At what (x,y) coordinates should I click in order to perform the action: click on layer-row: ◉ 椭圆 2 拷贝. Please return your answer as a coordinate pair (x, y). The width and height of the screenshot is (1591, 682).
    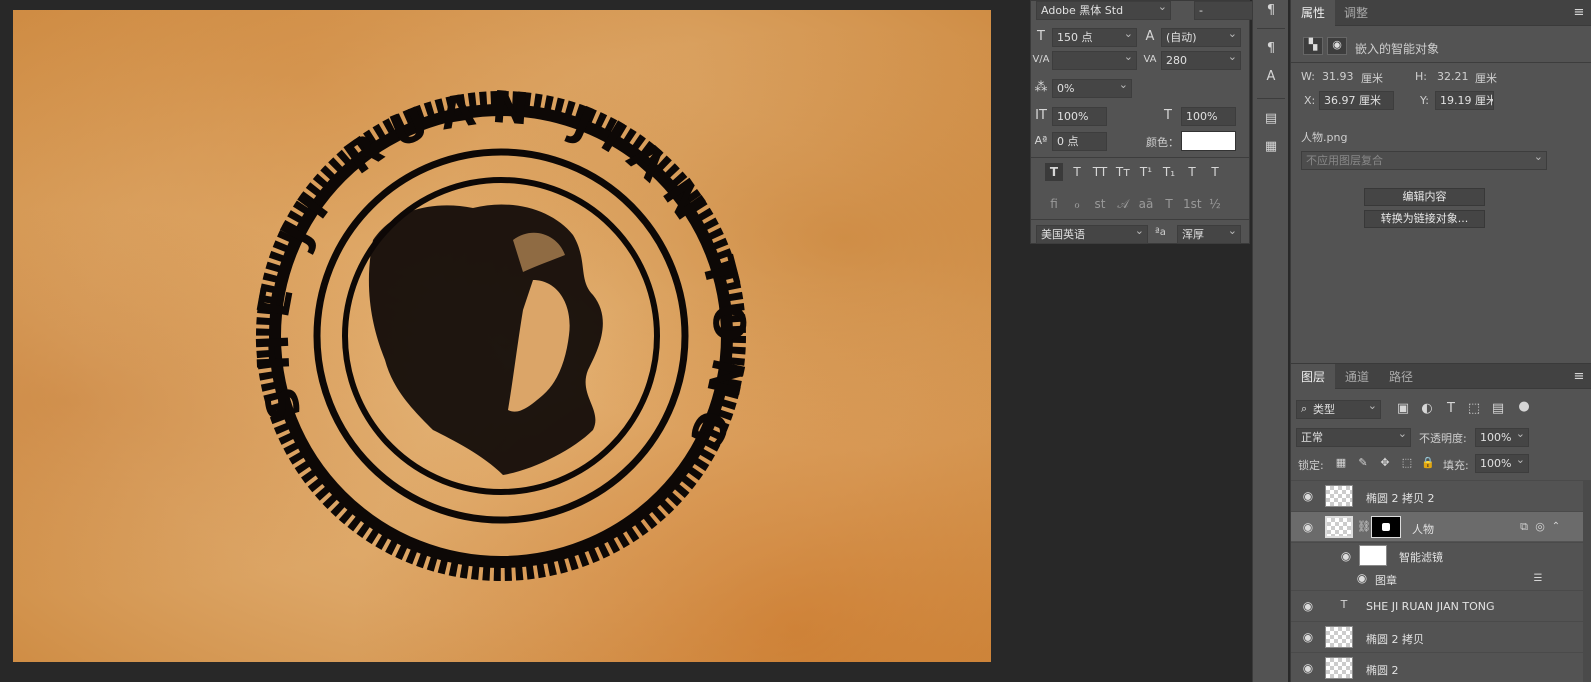
    Looking at the image, I should click on (1441, 636).